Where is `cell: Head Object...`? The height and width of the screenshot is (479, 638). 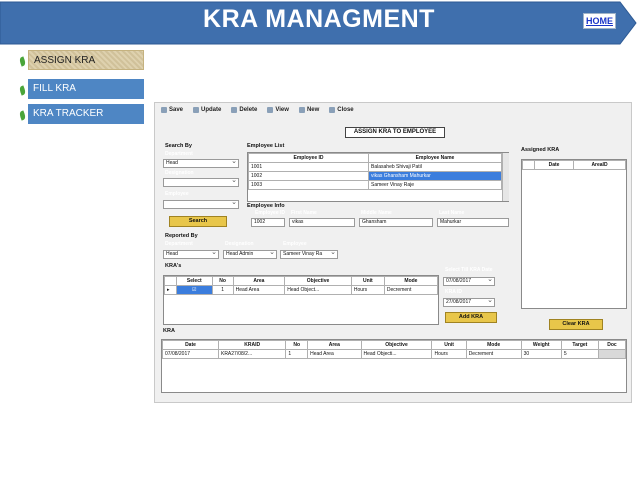 cell: Head Object... is located at coordinates (318, 290).